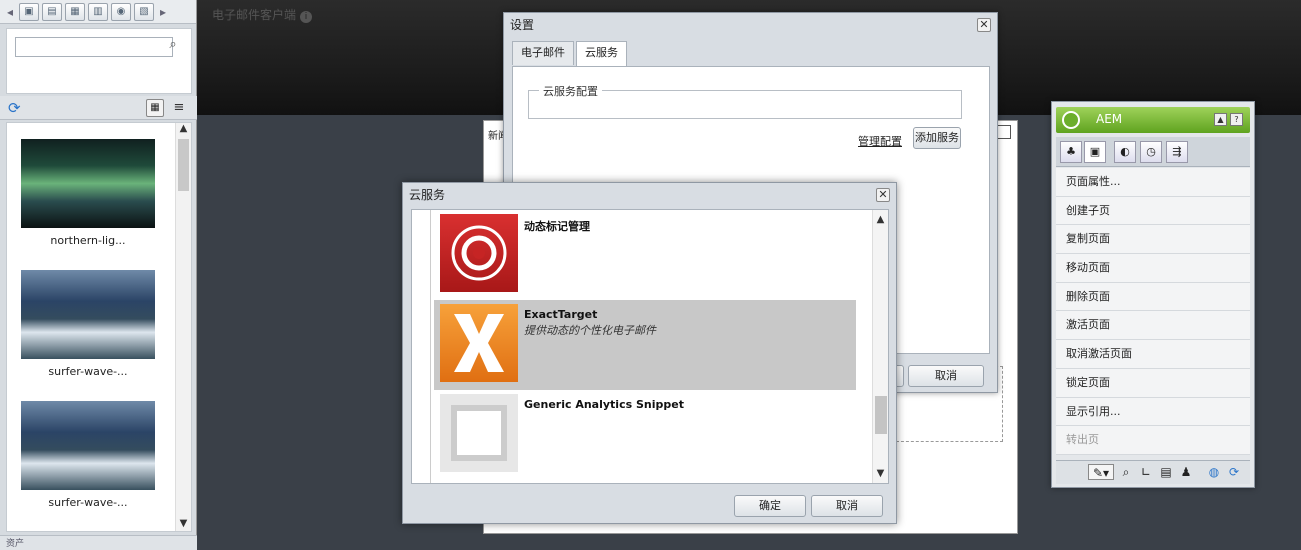  Describe the element at coordinates (75, 11) in the screenshot. I see `page-icon: ▦` at that location.